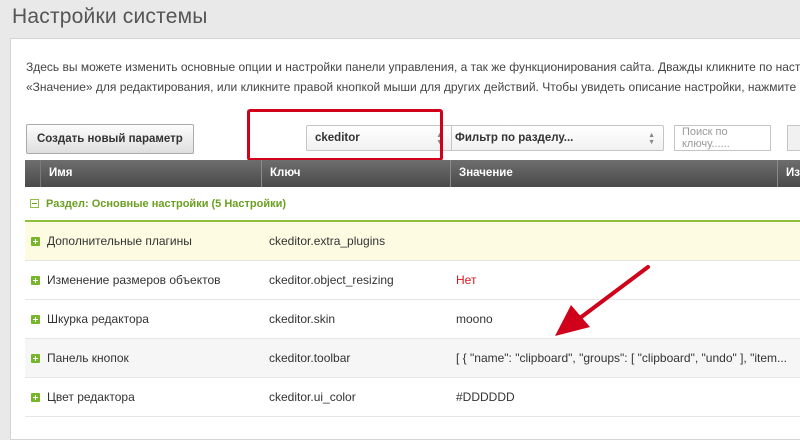 The image size is (800, 440). What do you see at coordinates (602, 300) in the screenshot?
I see `annotation-arrow-icon` at bounding box center [602, 300].